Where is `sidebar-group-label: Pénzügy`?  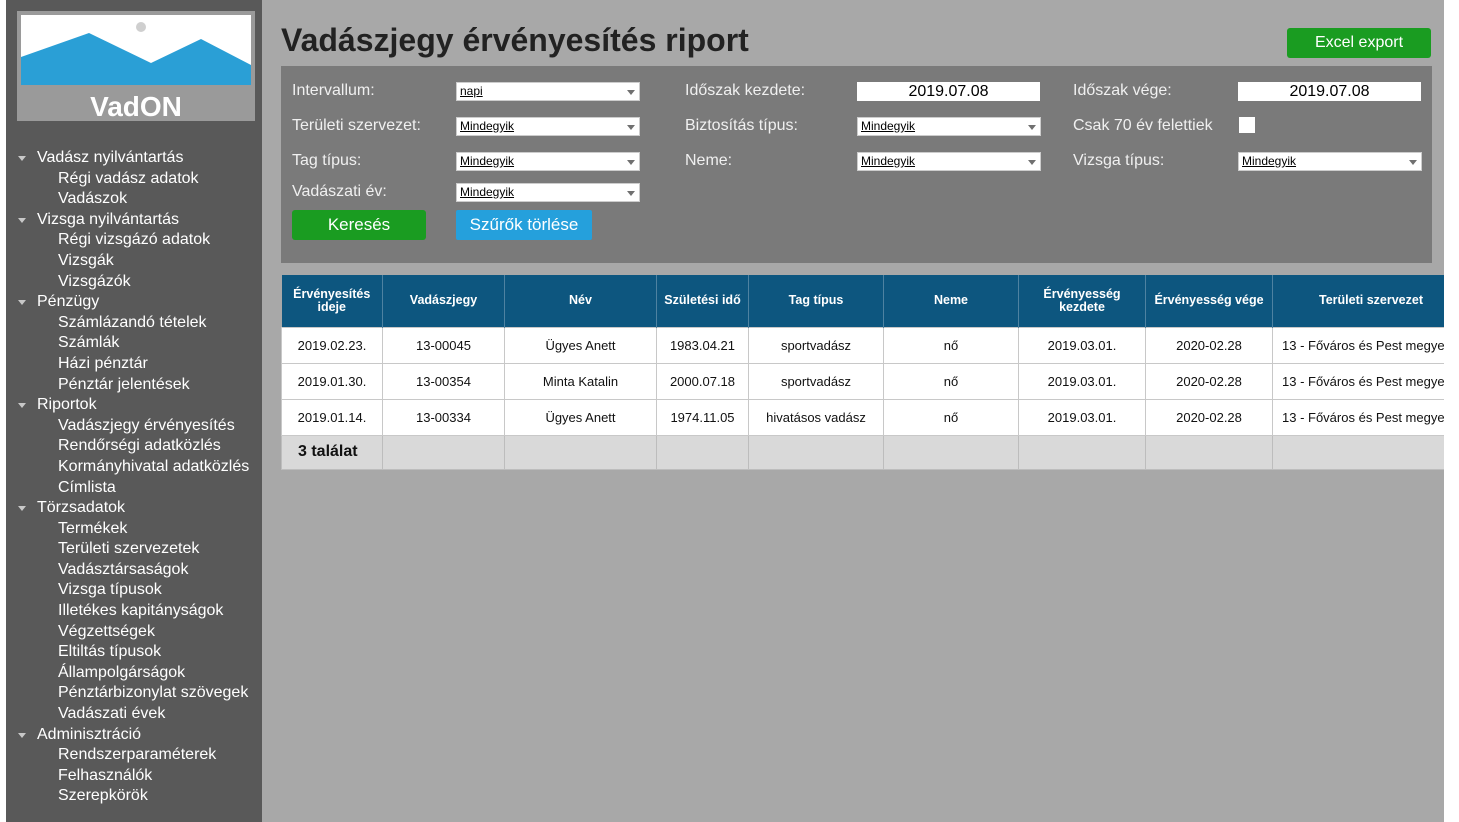
sidebar-group-label: Pénzügy is located at coordinates (68, 302).